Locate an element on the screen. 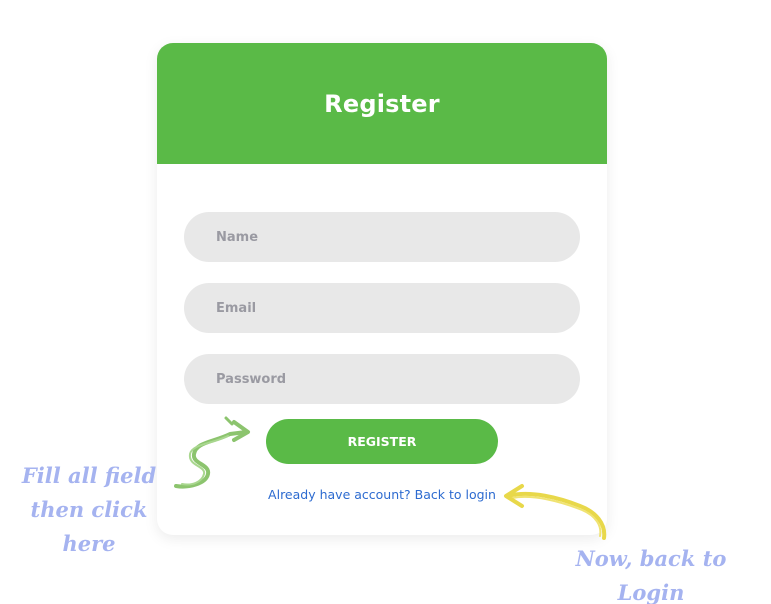 The width and height of the screenshot is (771, 604). password-input is located at coordinates (382, 379).